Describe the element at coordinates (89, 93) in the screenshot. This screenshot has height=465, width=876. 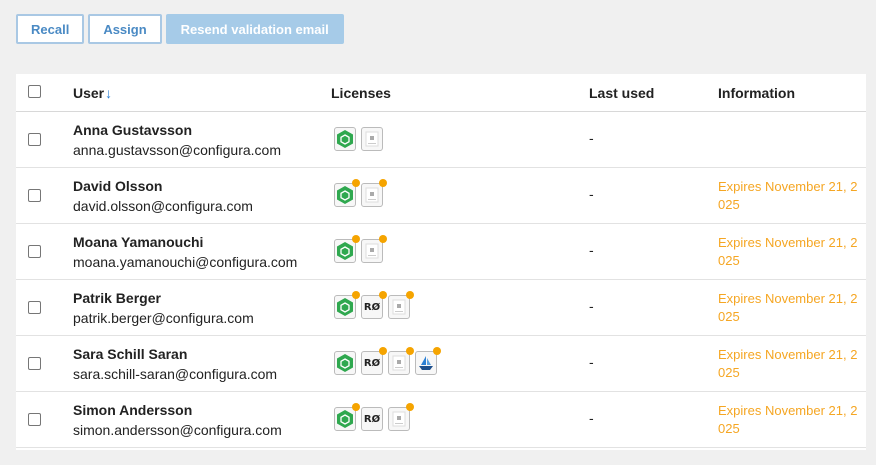
I see `column-header-user-label: User` at that location.